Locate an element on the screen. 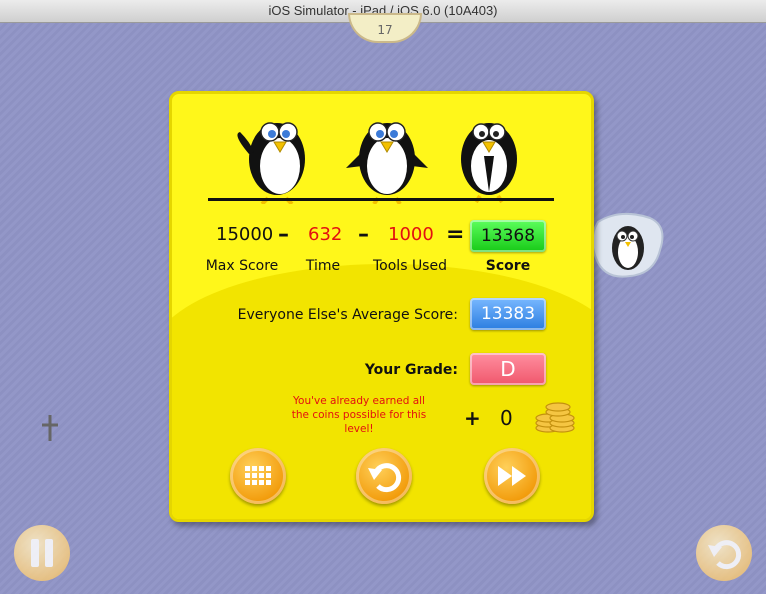 This screenshot has width=766, height=594. coin-stack-icon is located at coordinates (555, 417).